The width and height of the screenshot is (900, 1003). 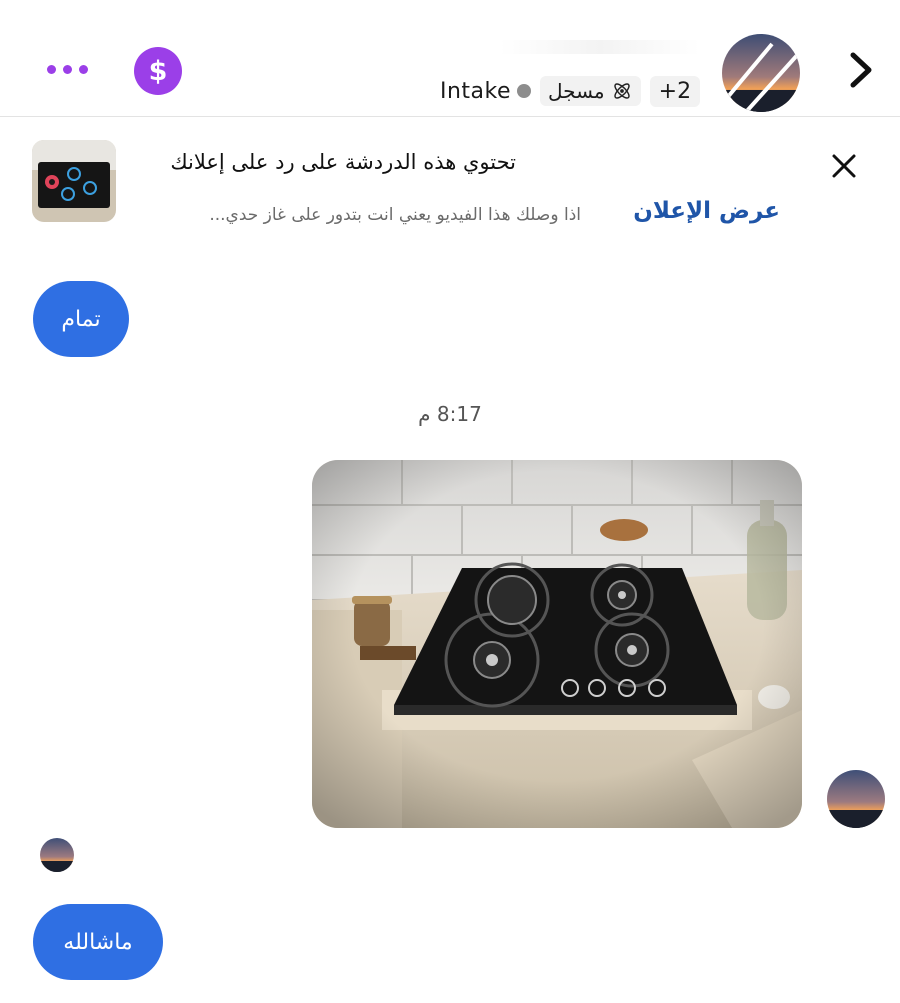 I want to click on view-ad-link: عرض الإعلان, so click(x=701, y=211).